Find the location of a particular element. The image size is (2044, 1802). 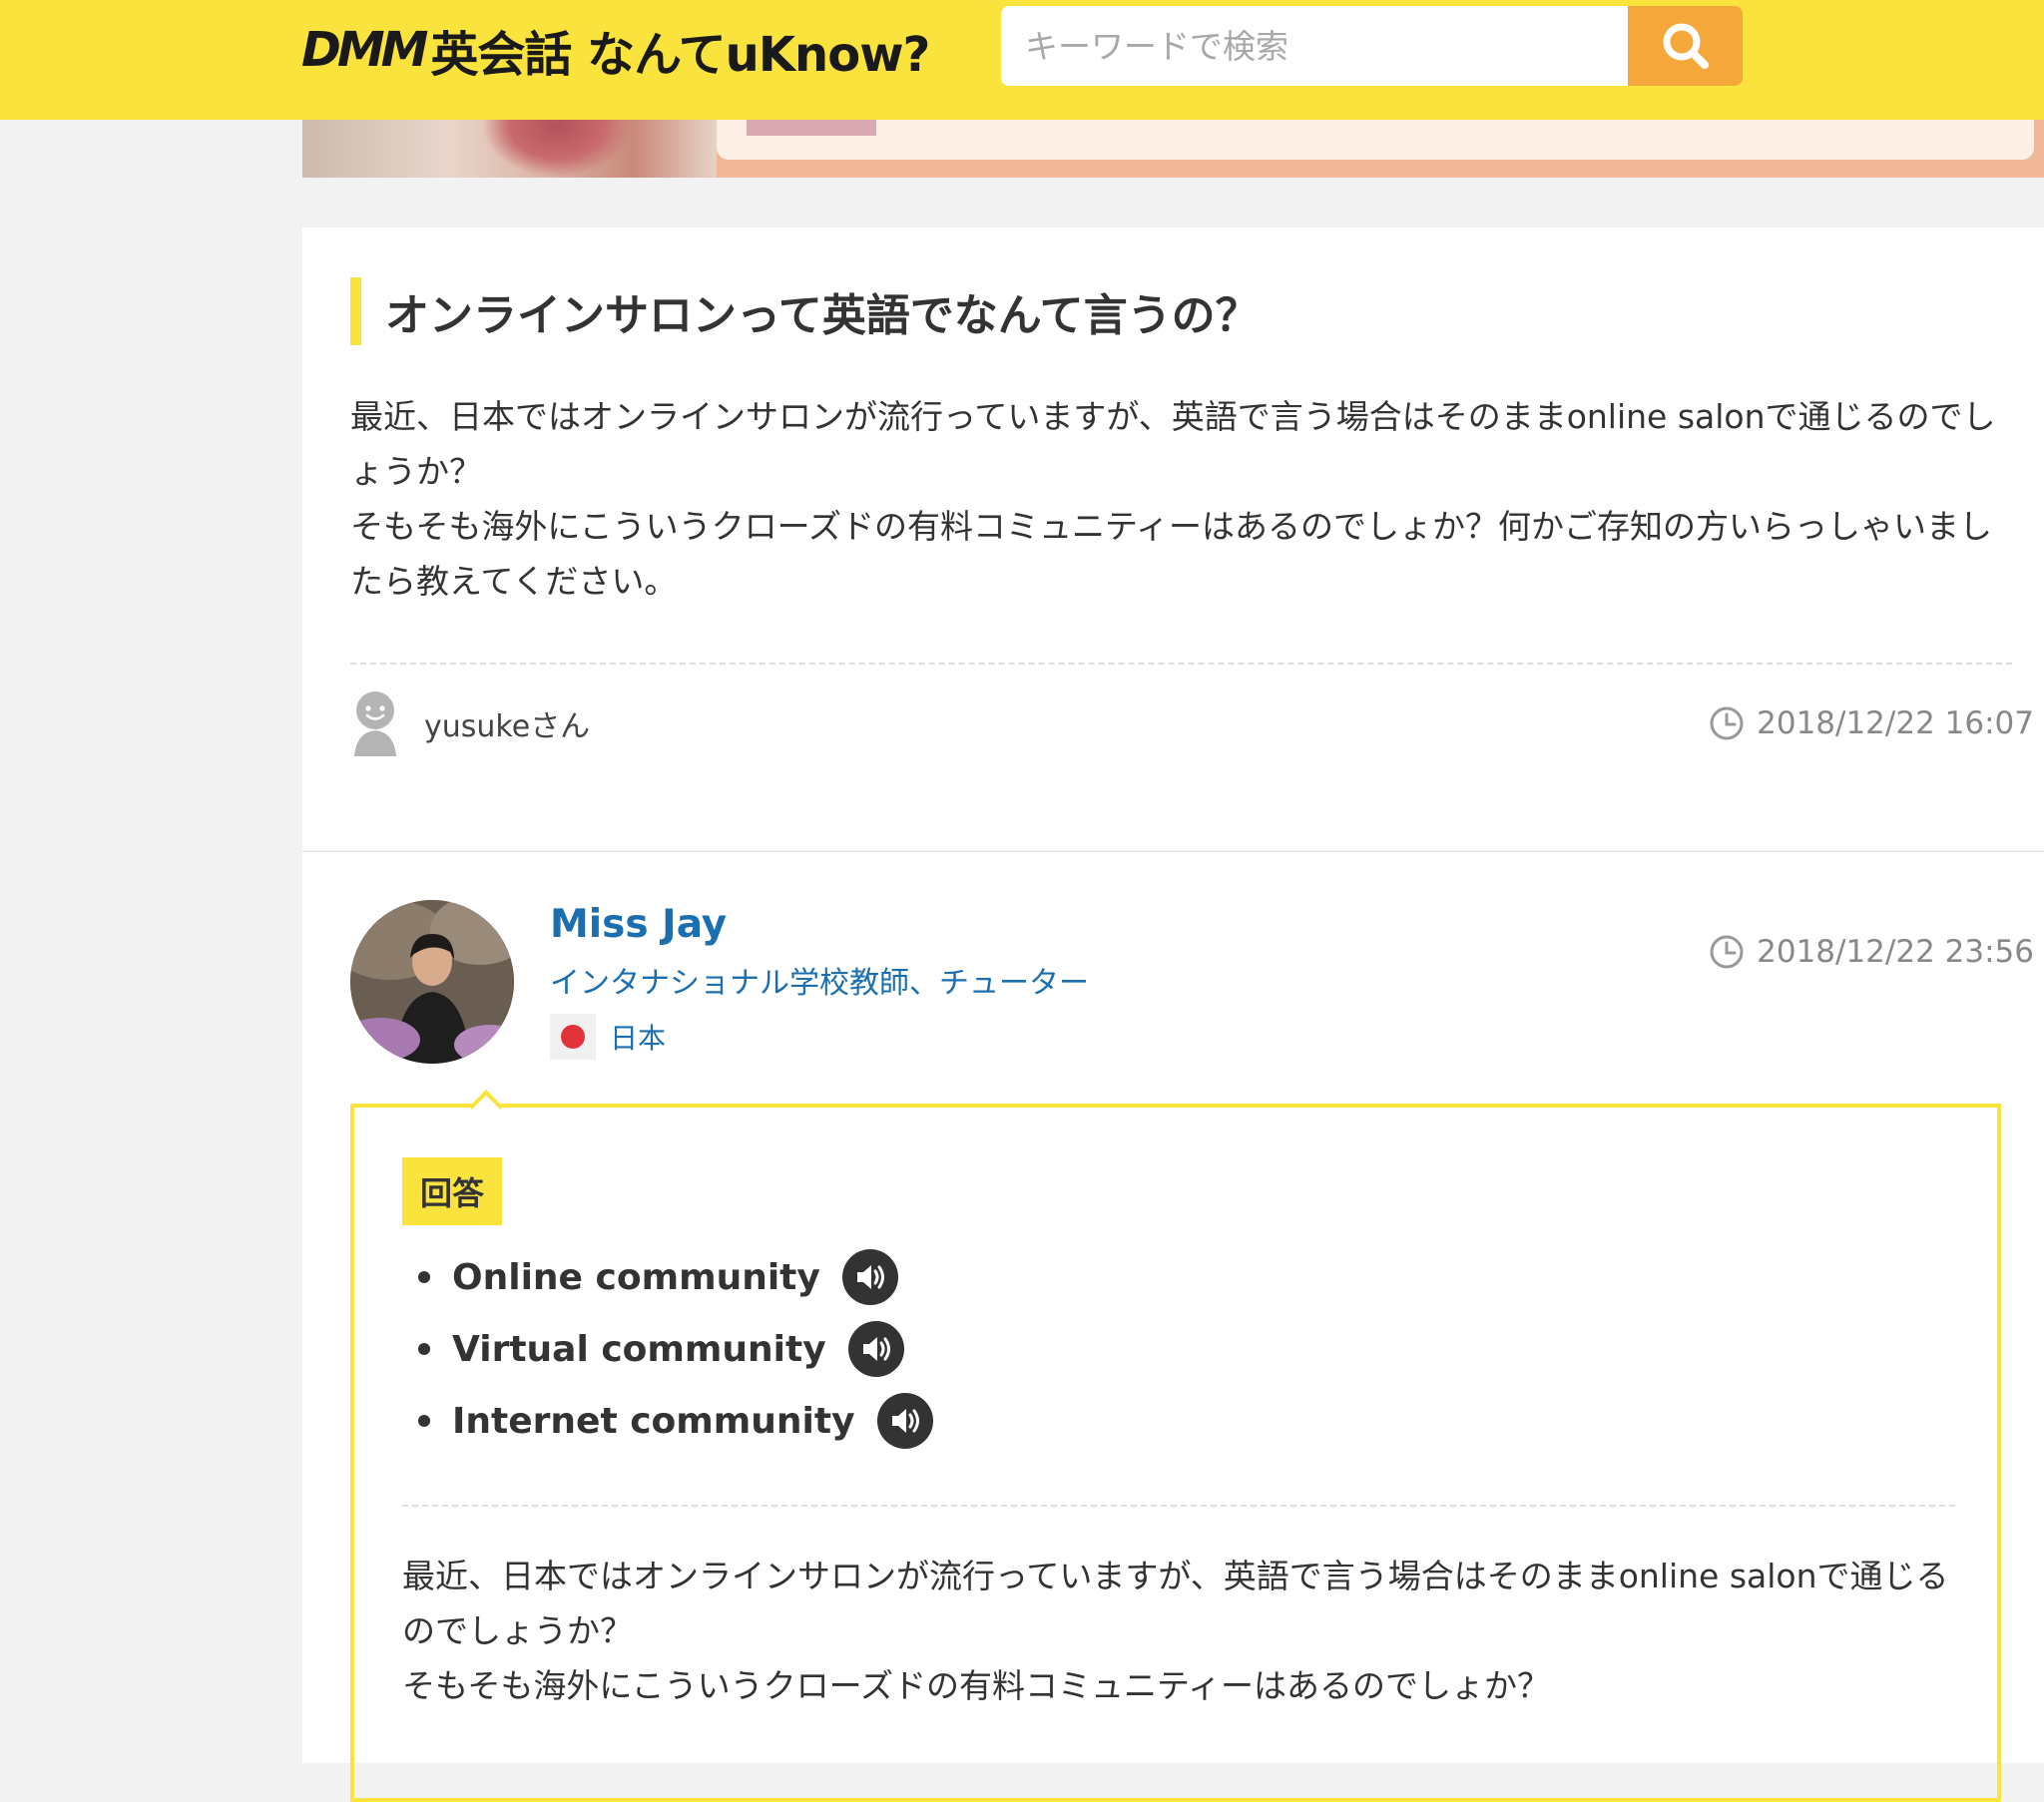

logo-tagline: 英会話 なんてuKnow? is located at coordinates (680, 55).